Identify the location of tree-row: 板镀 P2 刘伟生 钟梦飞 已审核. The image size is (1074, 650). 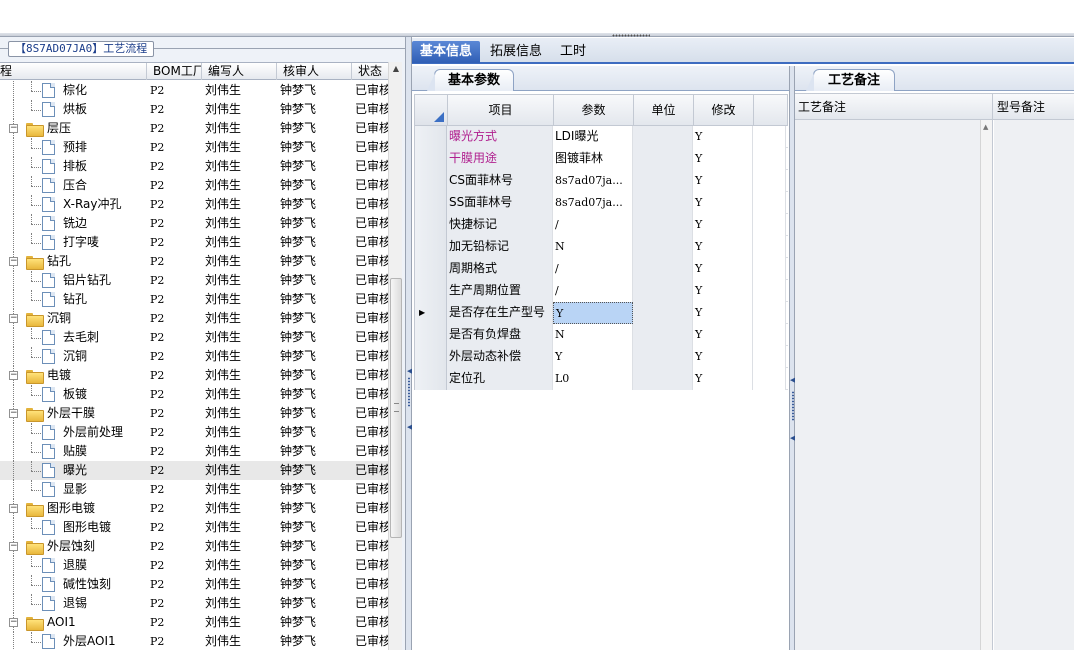
(194, 394).